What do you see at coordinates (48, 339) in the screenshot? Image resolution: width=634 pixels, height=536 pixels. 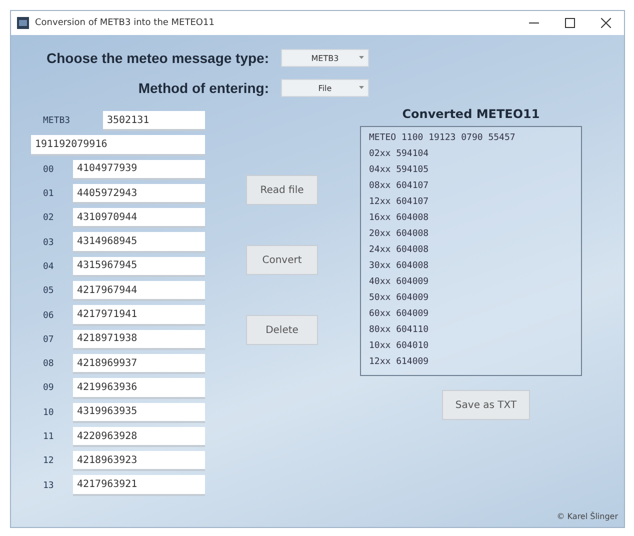 I see `level-label: 07` at bounding box center [48, 339].